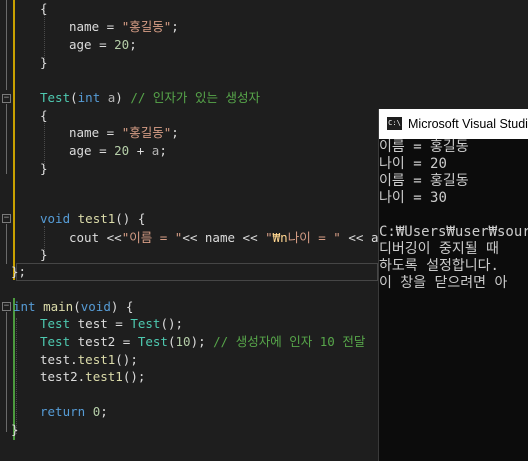  What do you see at coordinates (202, 342) in the screenshot?
I see `code-line: Test test2 = Test(10); // 생성자에 인자 10 전달` at bounding box center [202, 342].